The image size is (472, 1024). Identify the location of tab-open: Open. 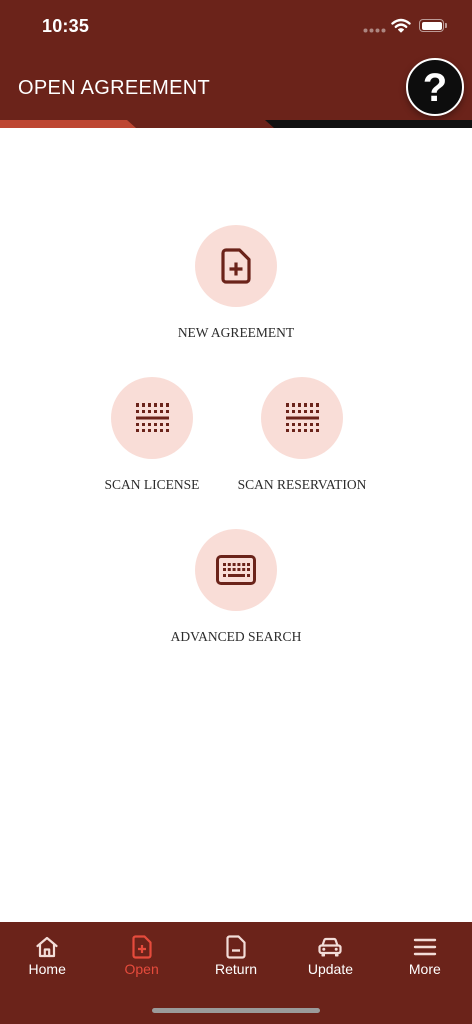
(141, 952).